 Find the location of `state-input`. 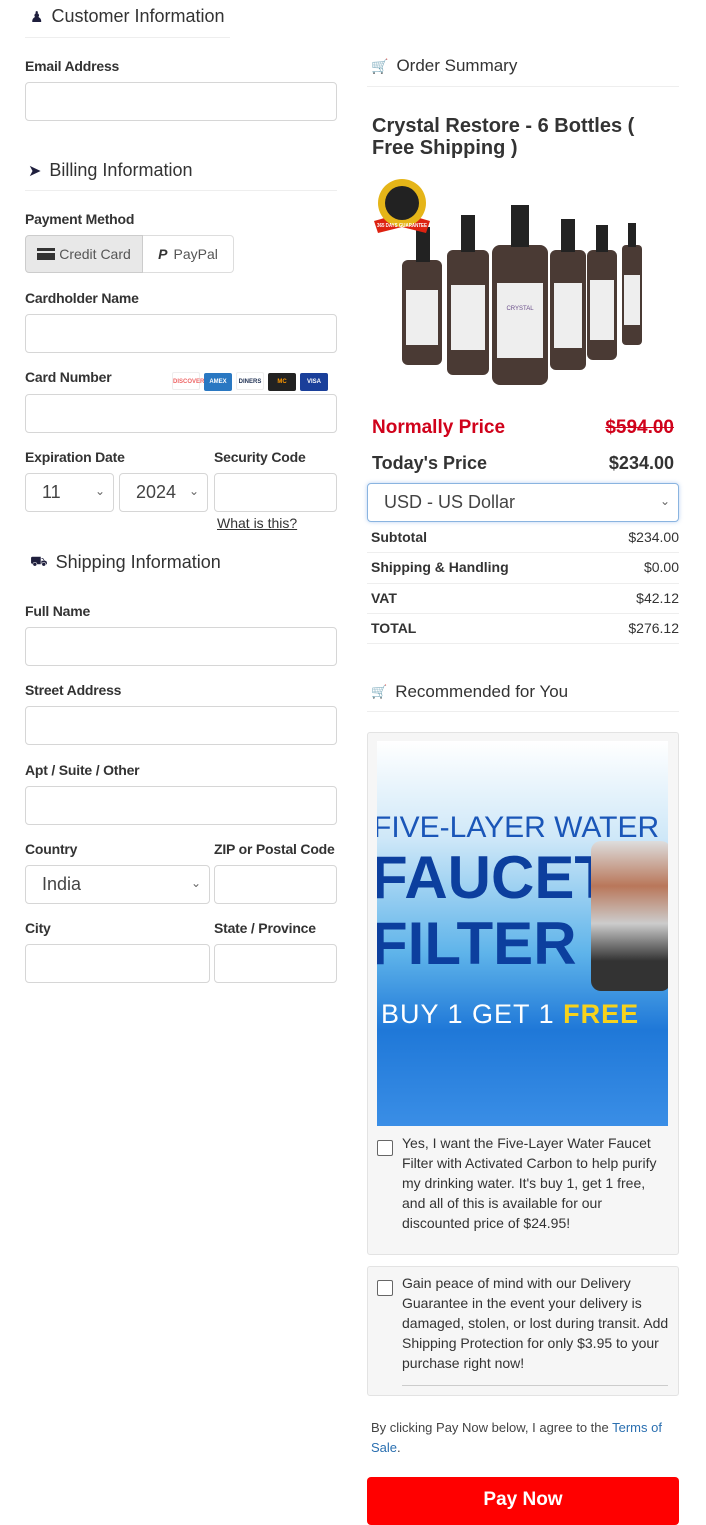

state-input is located at coordinates (275, 963).